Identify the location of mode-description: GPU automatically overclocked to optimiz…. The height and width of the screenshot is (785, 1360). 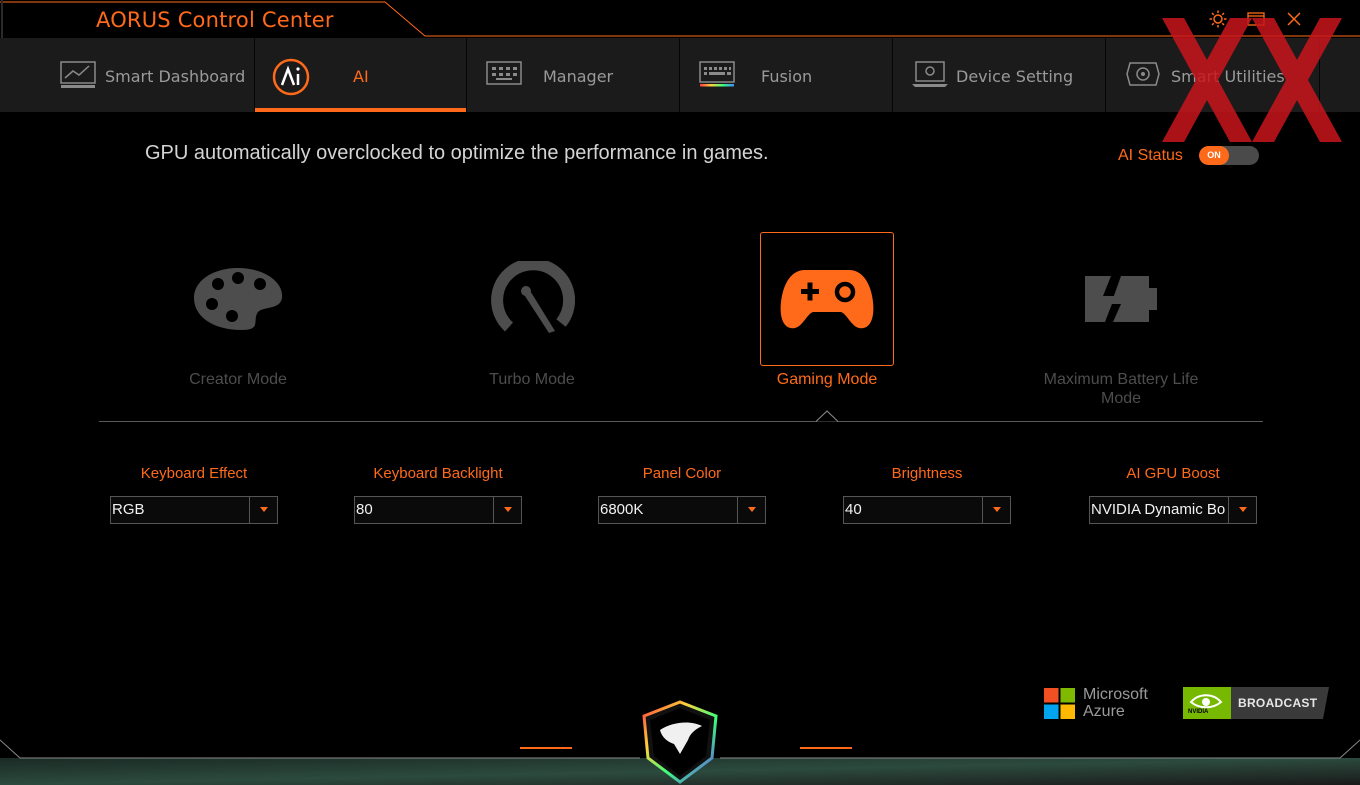
(457, 153).